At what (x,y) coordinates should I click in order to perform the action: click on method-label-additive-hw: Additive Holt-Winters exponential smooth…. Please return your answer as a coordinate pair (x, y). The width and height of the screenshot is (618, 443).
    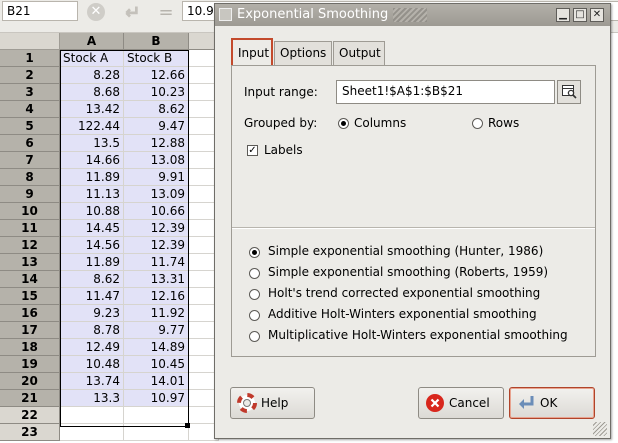
    Looking at the image, I should click on (402, 314).